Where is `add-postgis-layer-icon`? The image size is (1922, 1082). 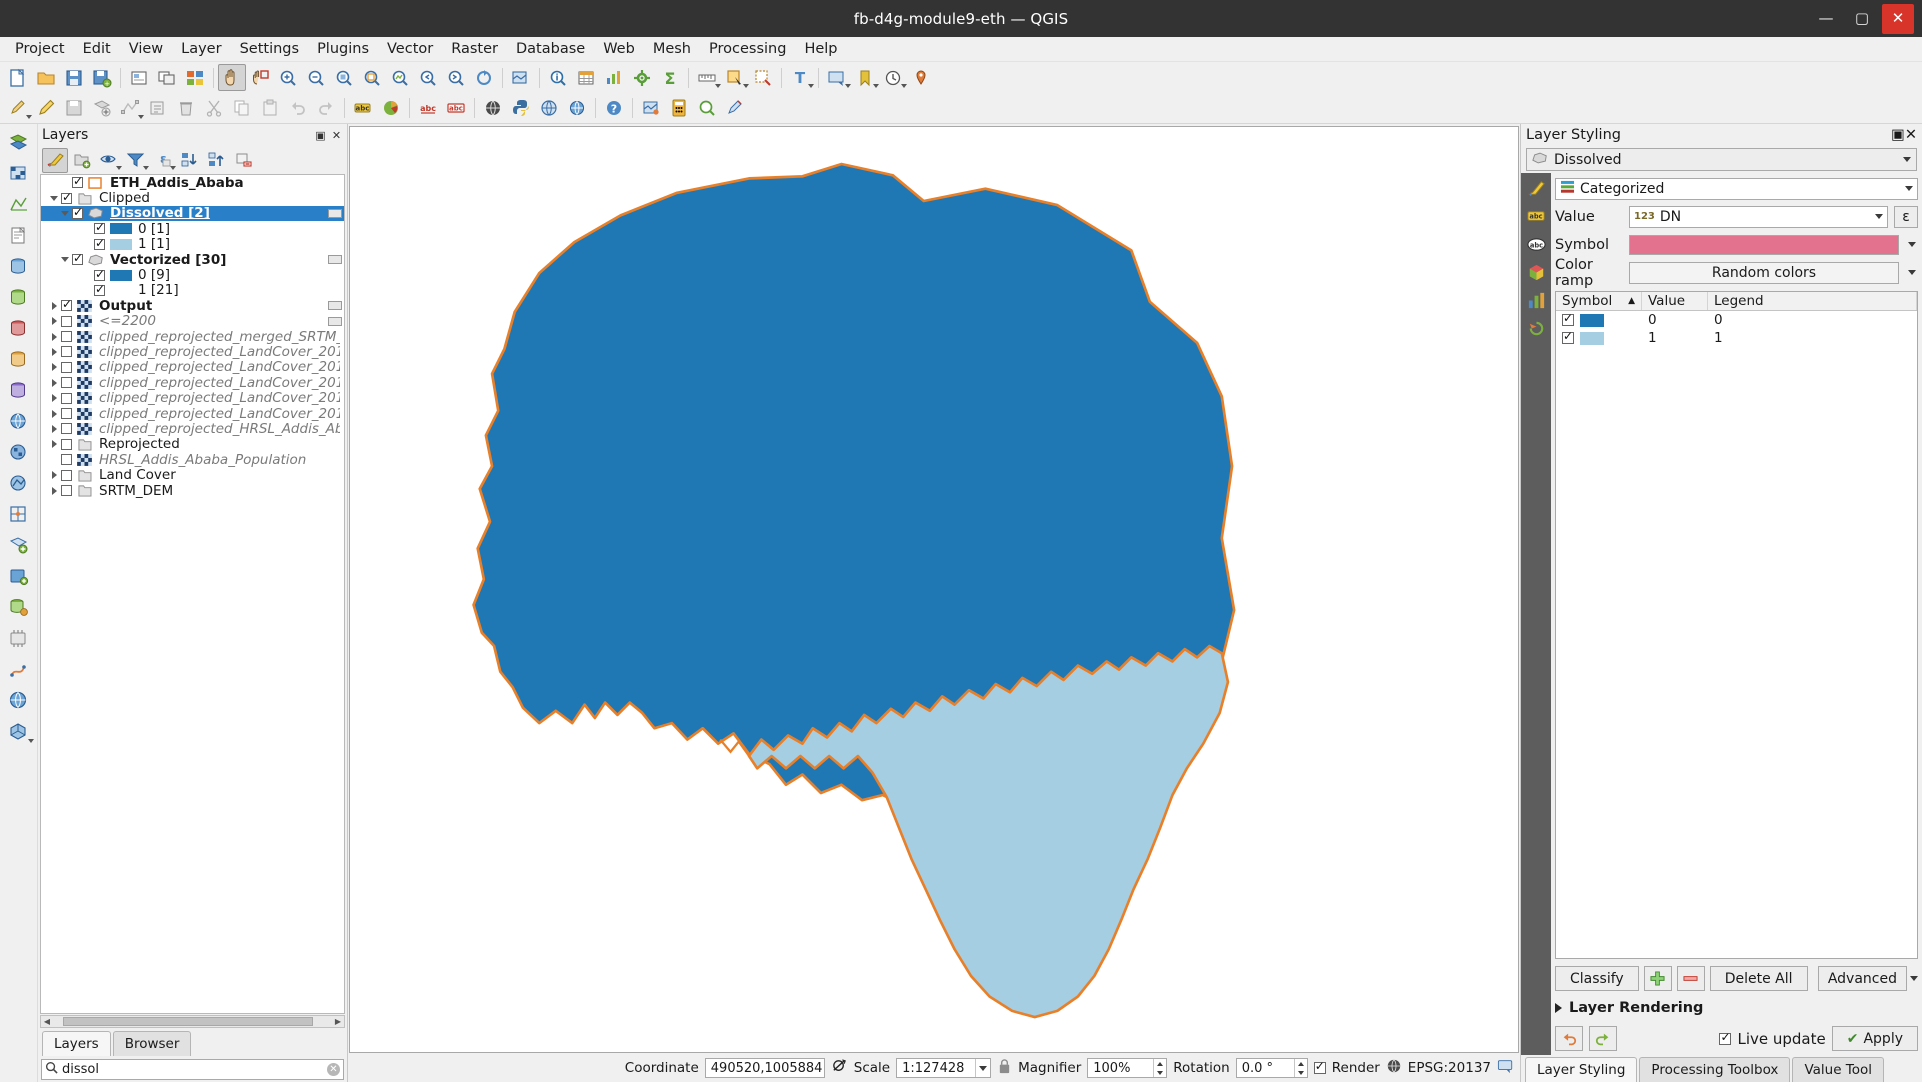 add-postgis-layer-icon is located at coordinates (19, 266).